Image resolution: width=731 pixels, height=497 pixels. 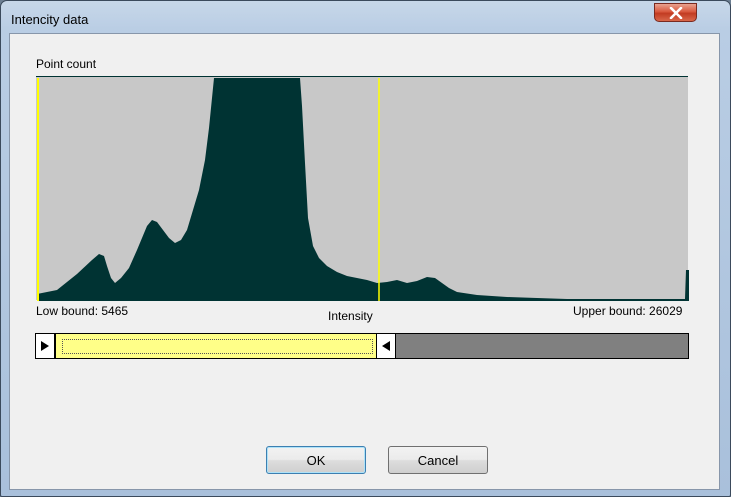 I want to click on low-bound-label: Low bound: 5465, so click(x=82, y=311).